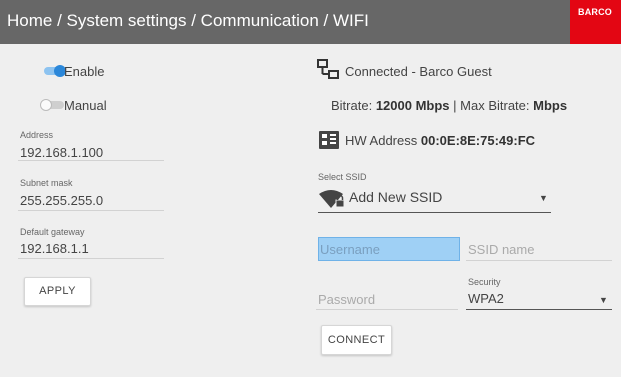 The image size is (621, 377). Describe the element at coordinates (484, 282) in the screenshot. I see `security-label: Security` at that location.